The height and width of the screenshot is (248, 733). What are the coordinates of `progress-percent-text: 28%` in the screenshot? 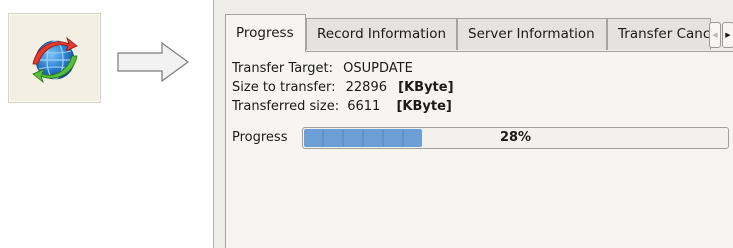 It's located at (515, 137).